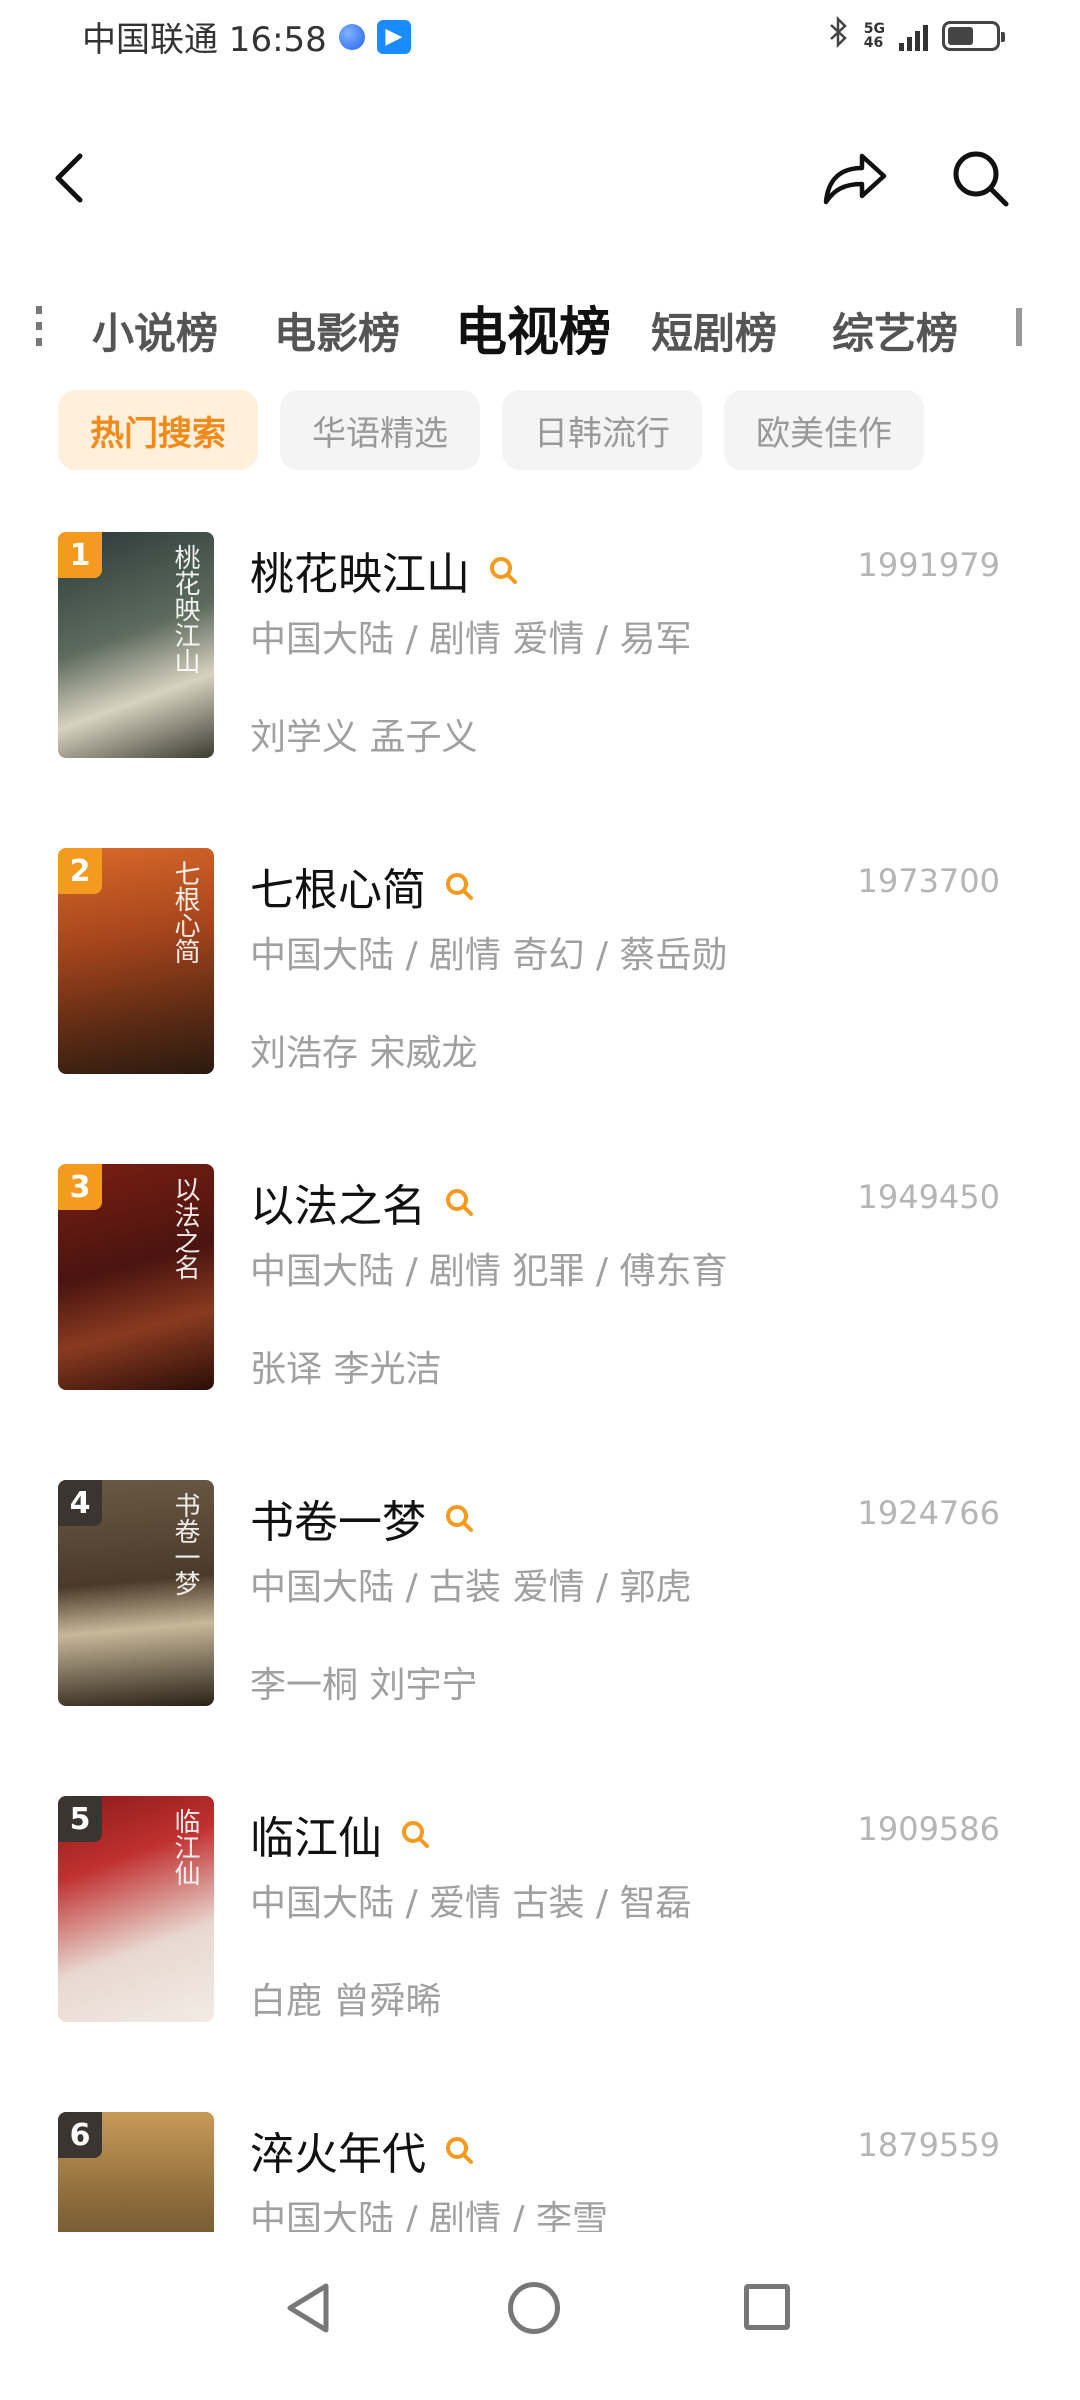  What do you see at coordinates (158, 430) in the screenshot?
I see `subtab-hot-search: 热门搜索` at bounding box center [158, 430].